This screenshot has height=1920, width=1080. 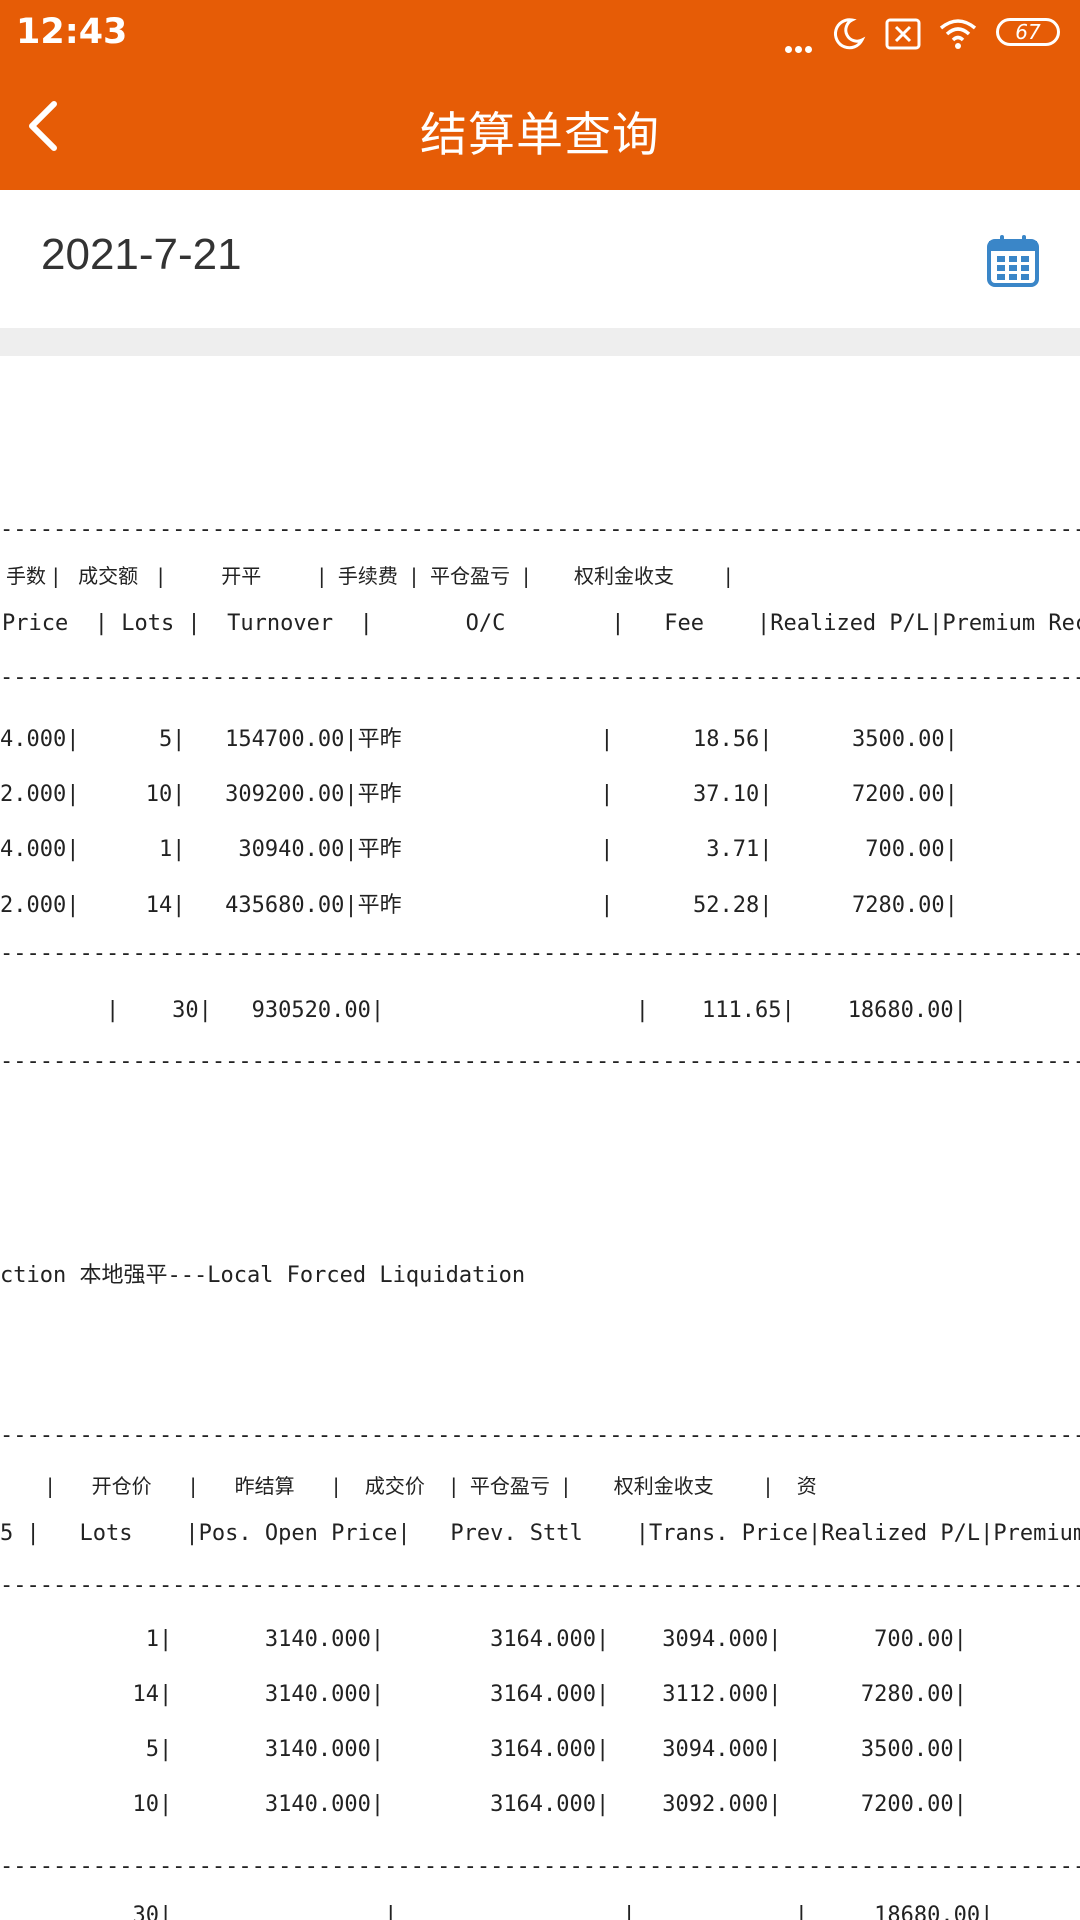 I want to click on table-total-row: | 30| 930520.00| | 111.65| 18680.00|, so click(x=483, y=1010).